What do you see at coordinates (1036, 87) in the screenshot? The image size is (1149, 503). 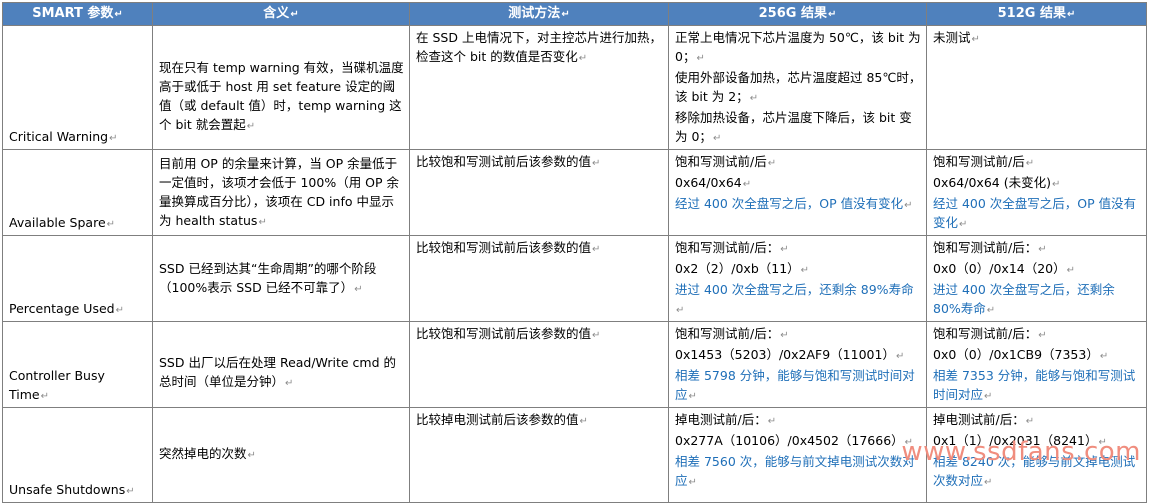 I see `result-512g-cell: 未测试↵` at bounding box center [1036, 87].